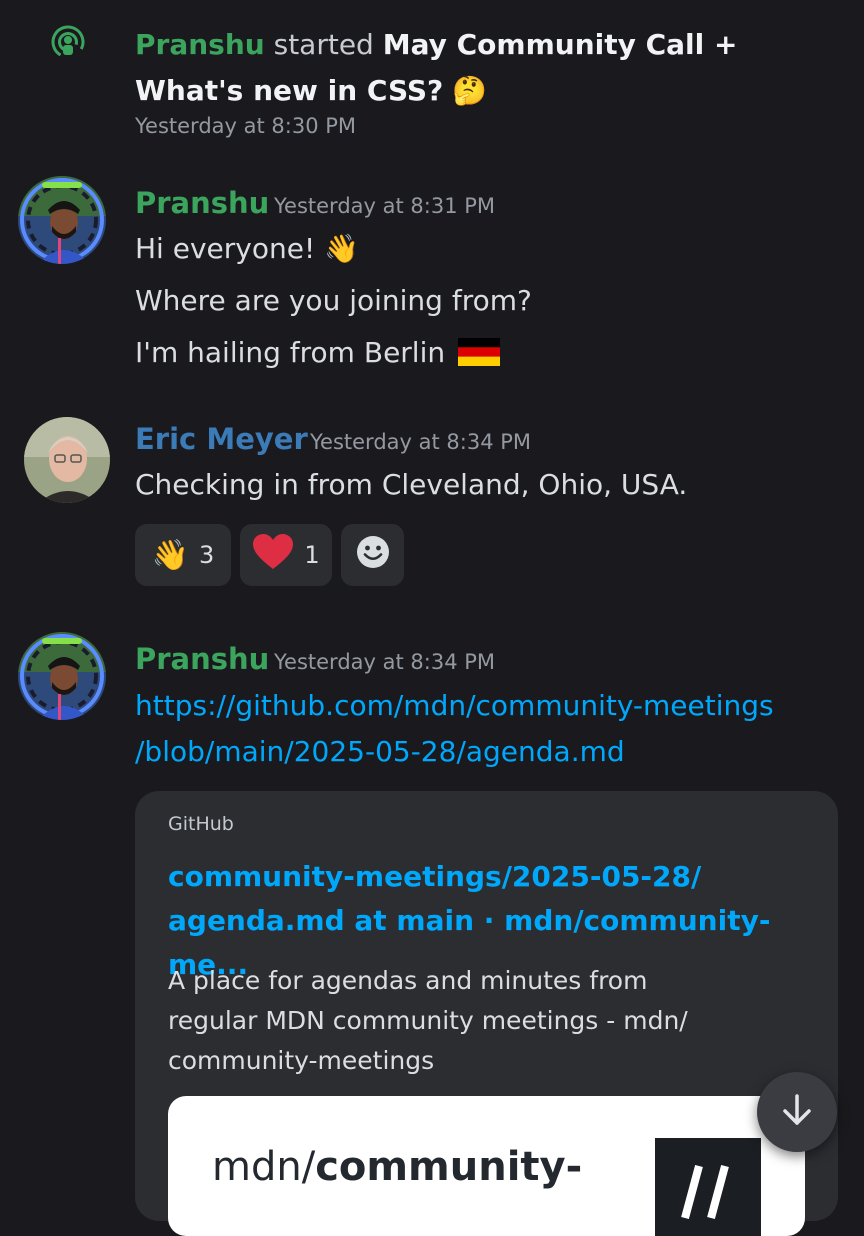 Image resolution: width=864 pixels, height=1236 pixels. I want to click on repo-owner-avatar, so click(708, 1187).